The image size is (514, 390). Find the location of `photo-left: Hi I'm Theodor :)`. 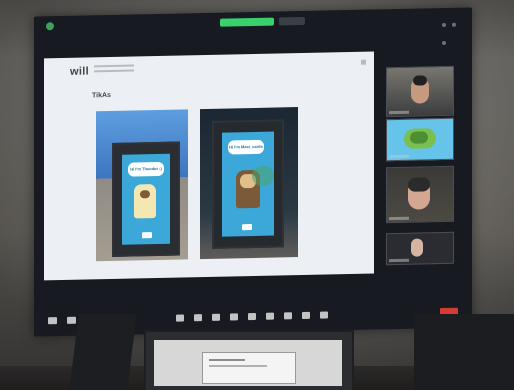

photo-left: Hi I'm Theodor :) is located at coordinates (142, 185).